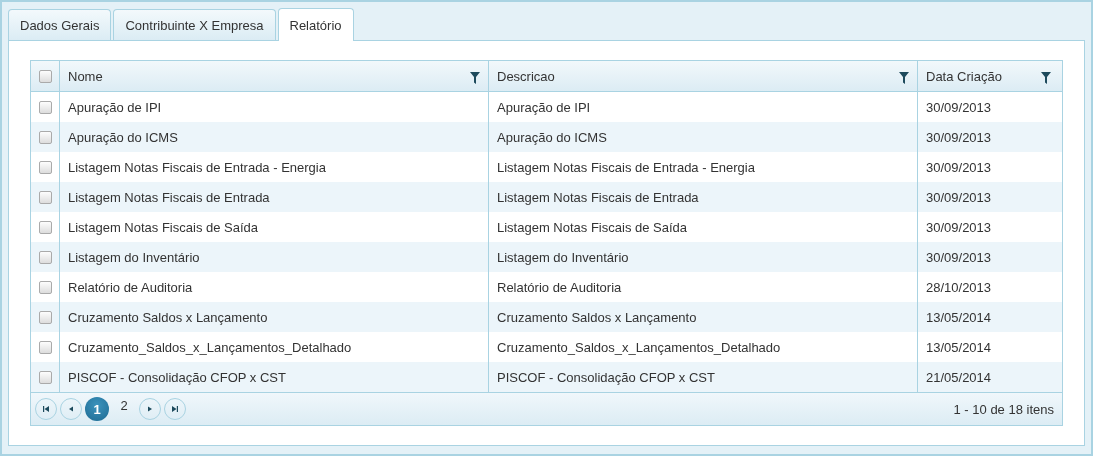 This screenshot has width=1093, height=456. Describe the element at coordinates (1003, 409) in the screenshot. I see `pager-info: 1 - 10 de 18 itens` at that location.